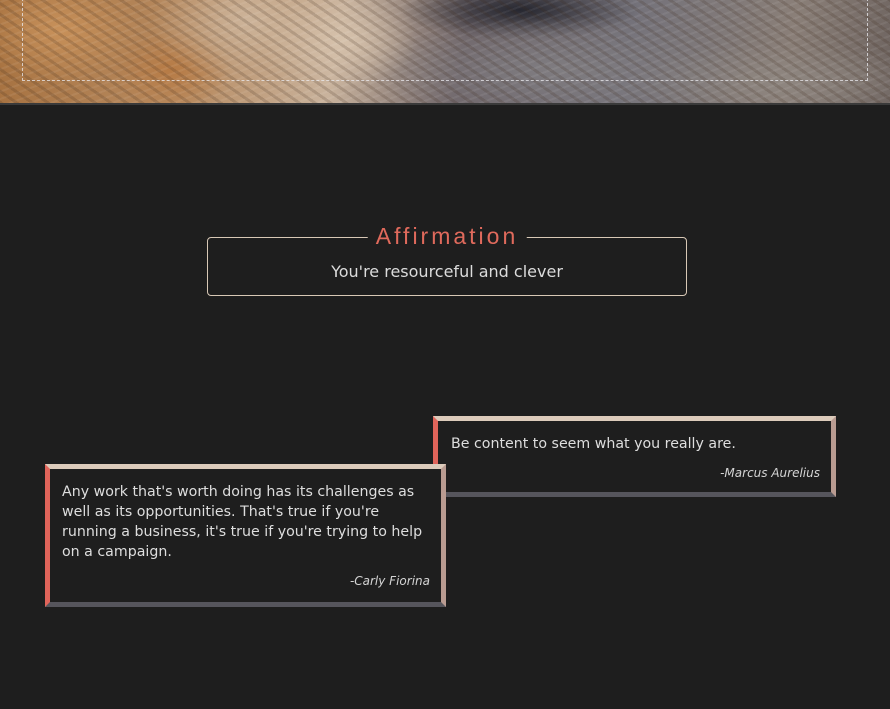  Describe the element at coordinates (593, 444) in the screenshot. I see `quote-text: Be content to seem what you really are.` at that location.